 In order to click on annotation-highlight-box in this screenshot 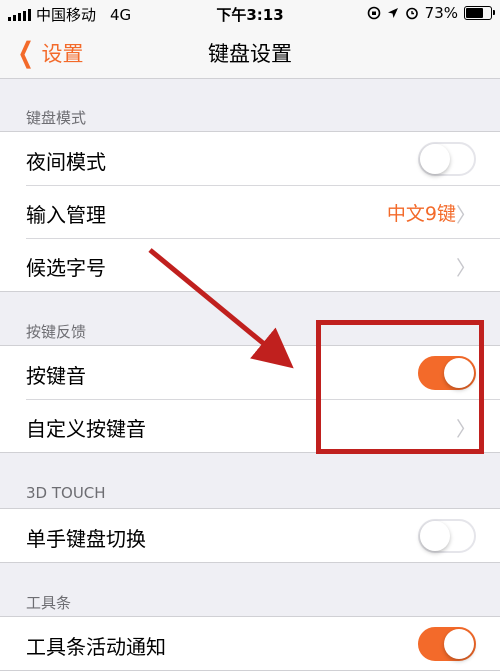, I will do `click(400, 387)`.